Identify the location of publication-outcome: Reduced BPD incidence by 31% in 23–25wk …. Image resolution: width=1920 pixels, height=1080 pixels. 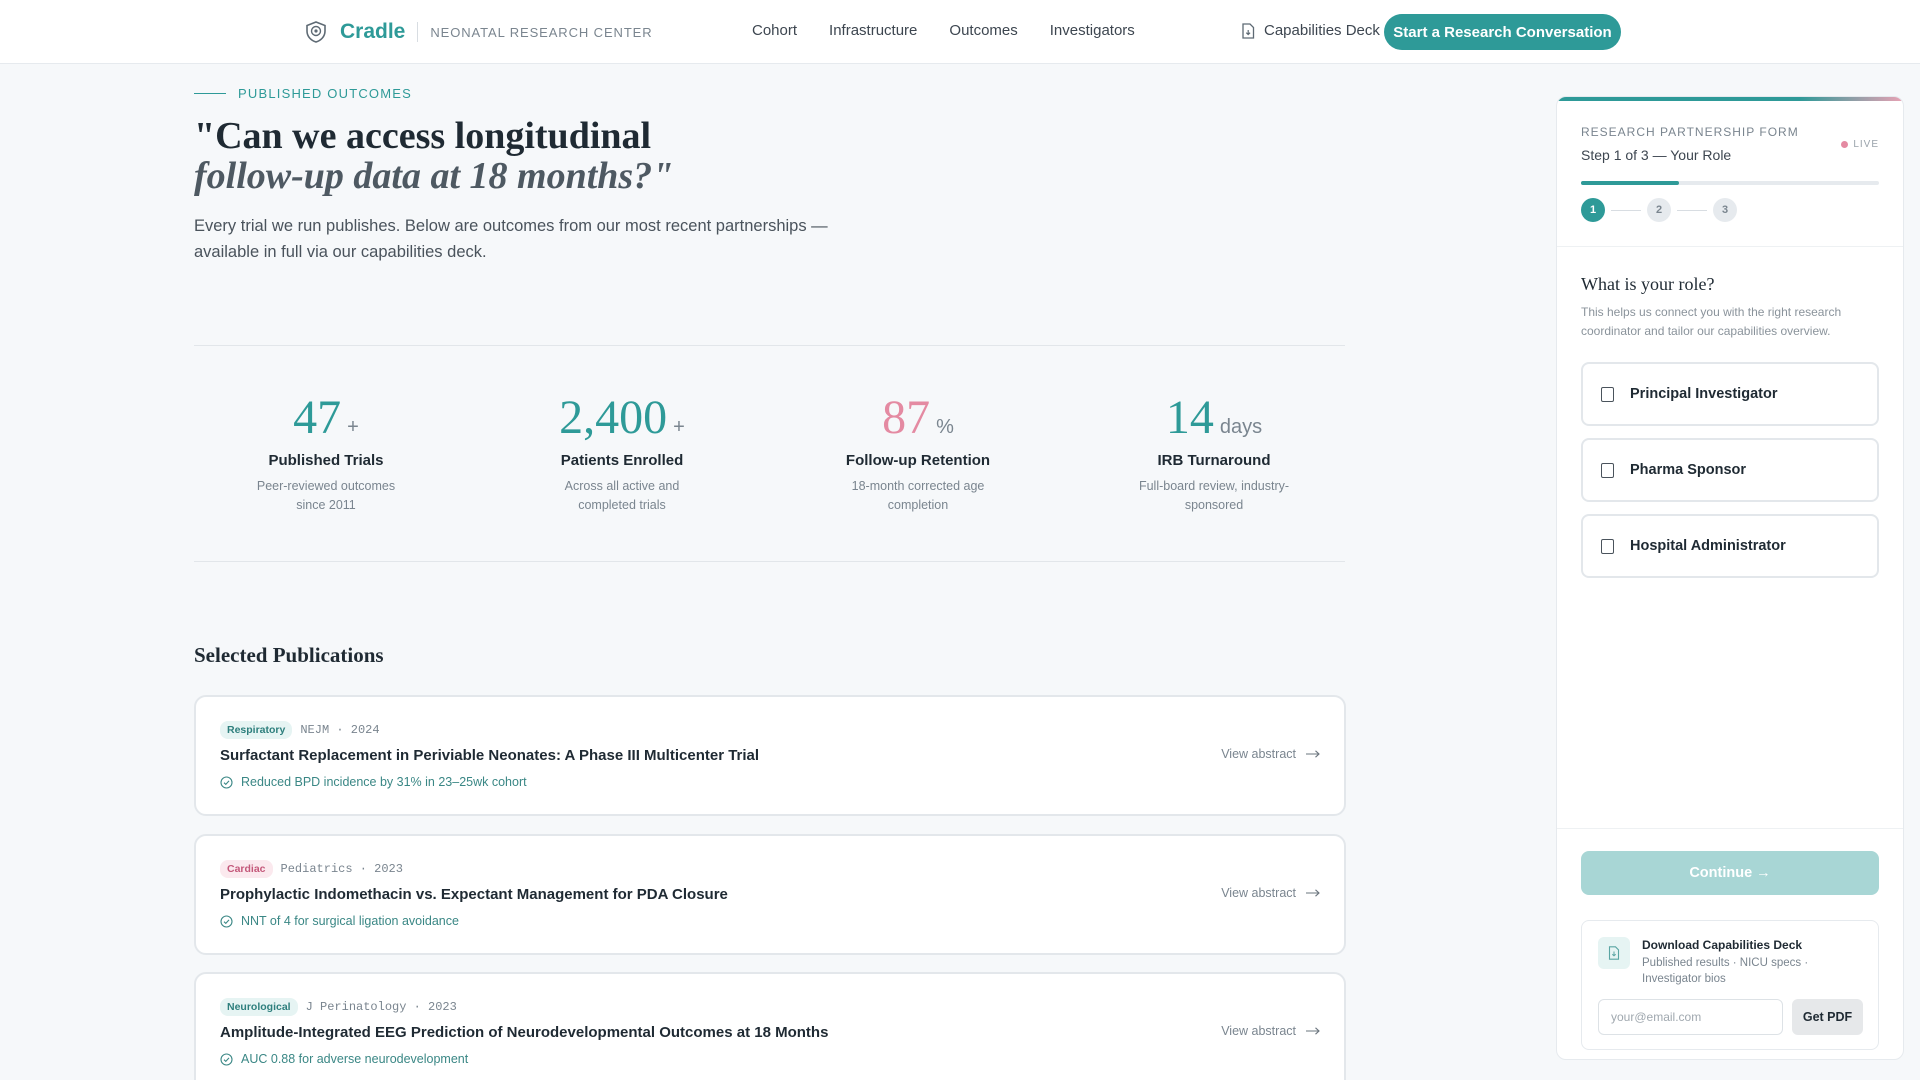
(373, 782).